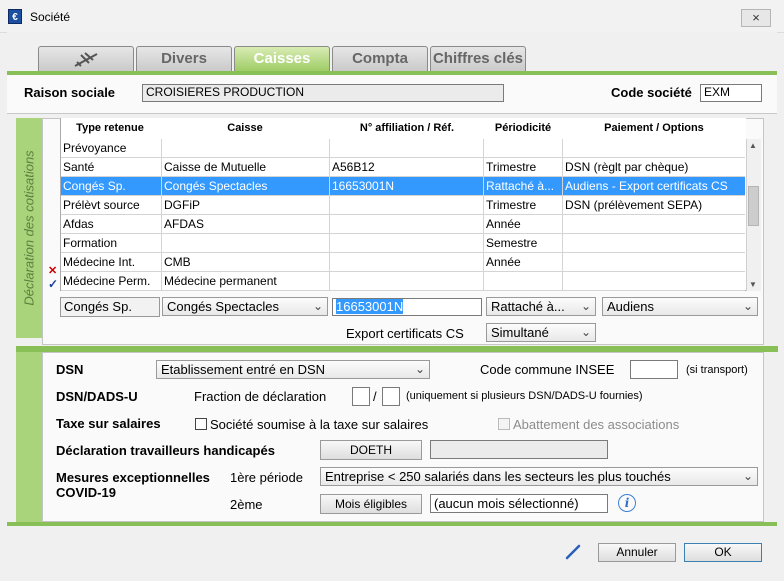  I want to click on close-button: ×, so click(756, 18).